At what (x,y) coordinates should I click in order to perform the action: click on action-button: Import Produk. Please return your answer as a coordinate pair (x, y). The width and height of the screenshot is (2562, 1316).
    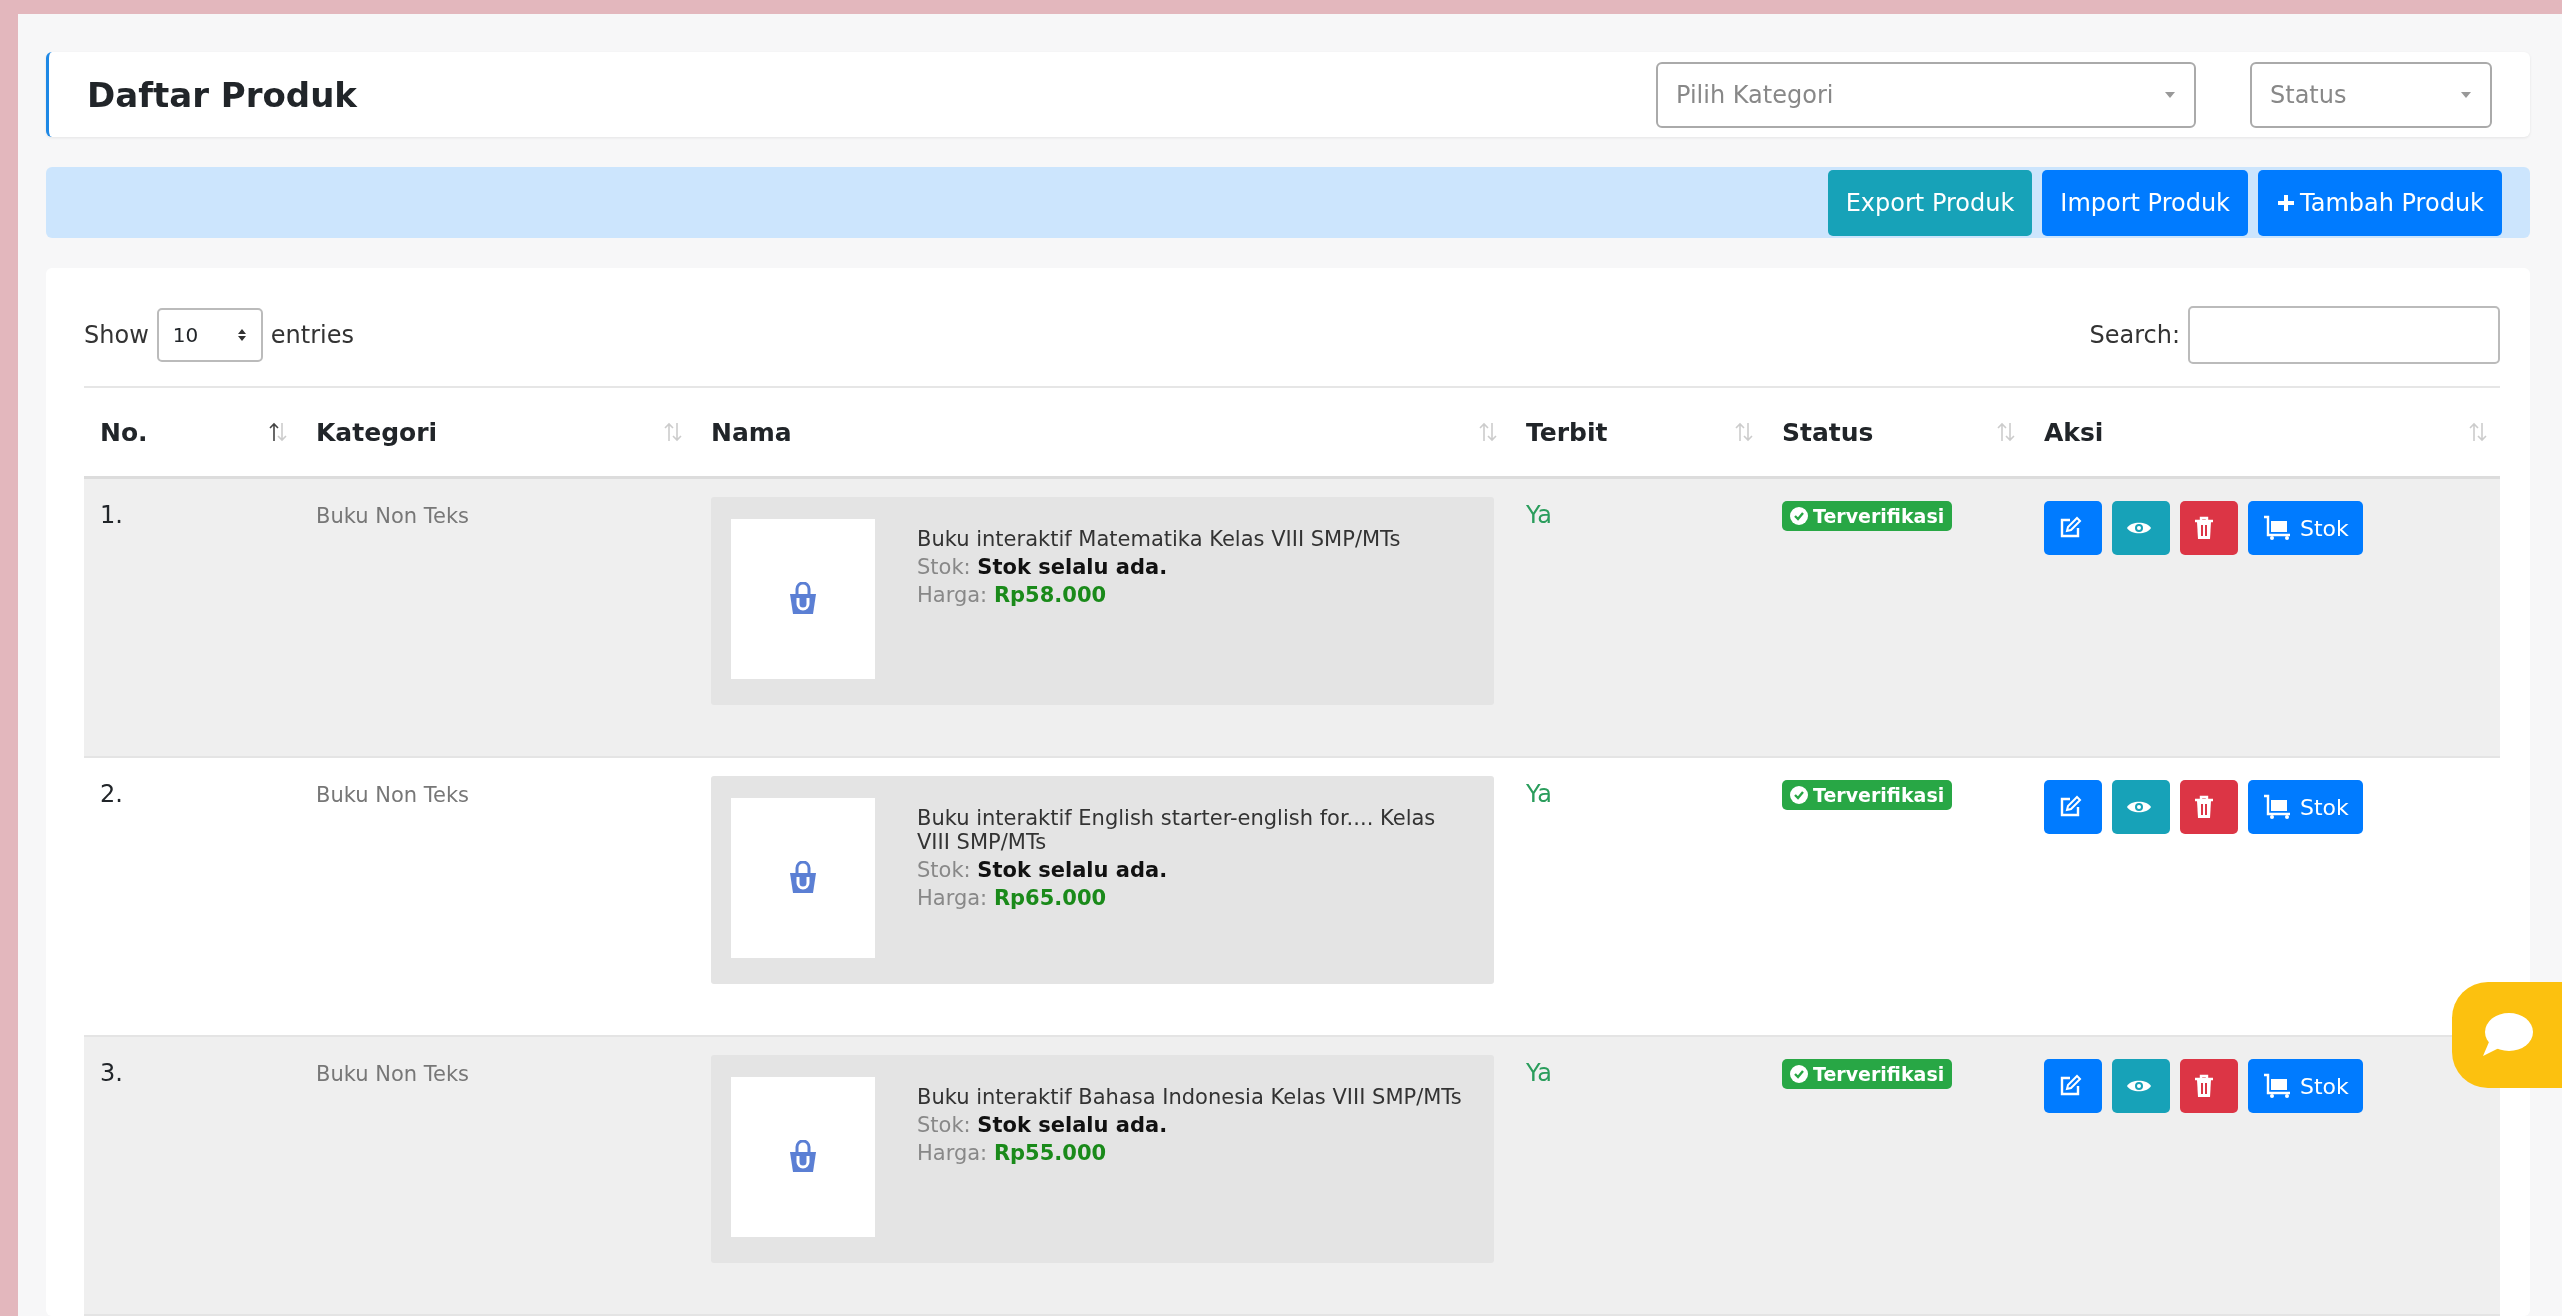
    Looking at the image, I should click on (2145, 202).